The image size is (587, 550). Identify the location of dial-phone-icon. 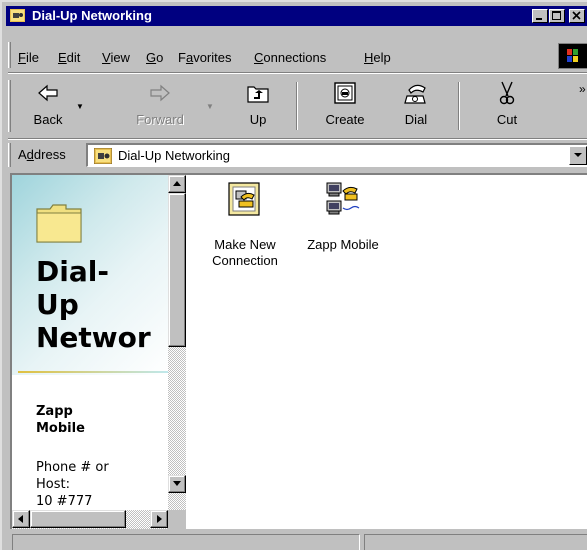
(415, 94).